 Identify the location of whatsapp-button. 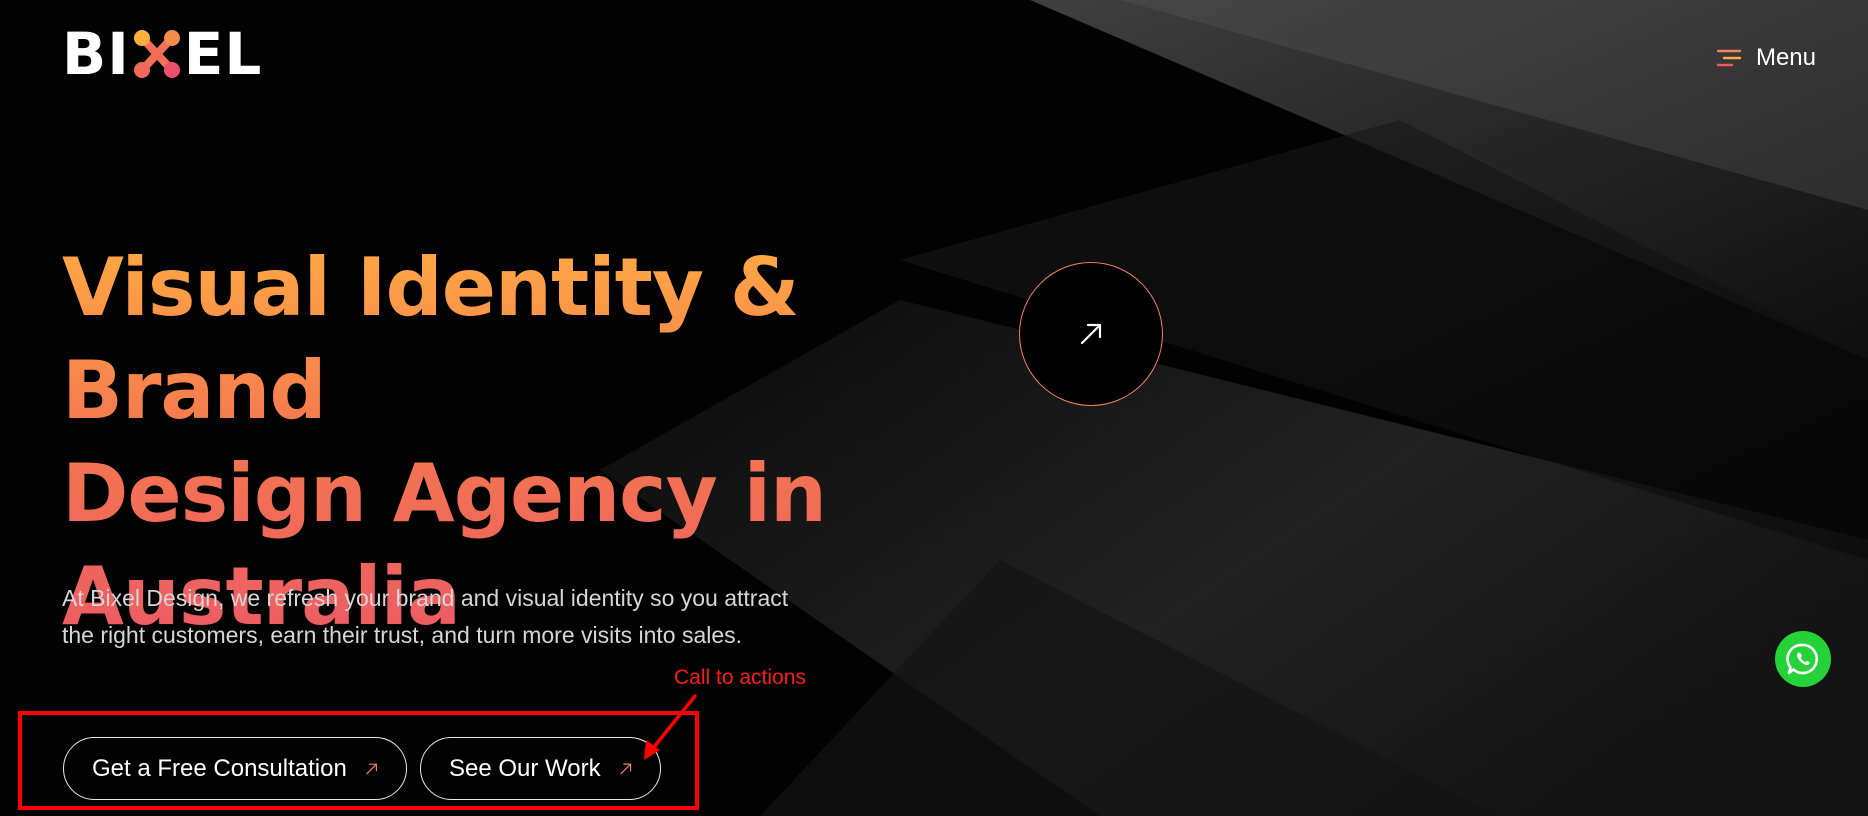
(1803, 659).